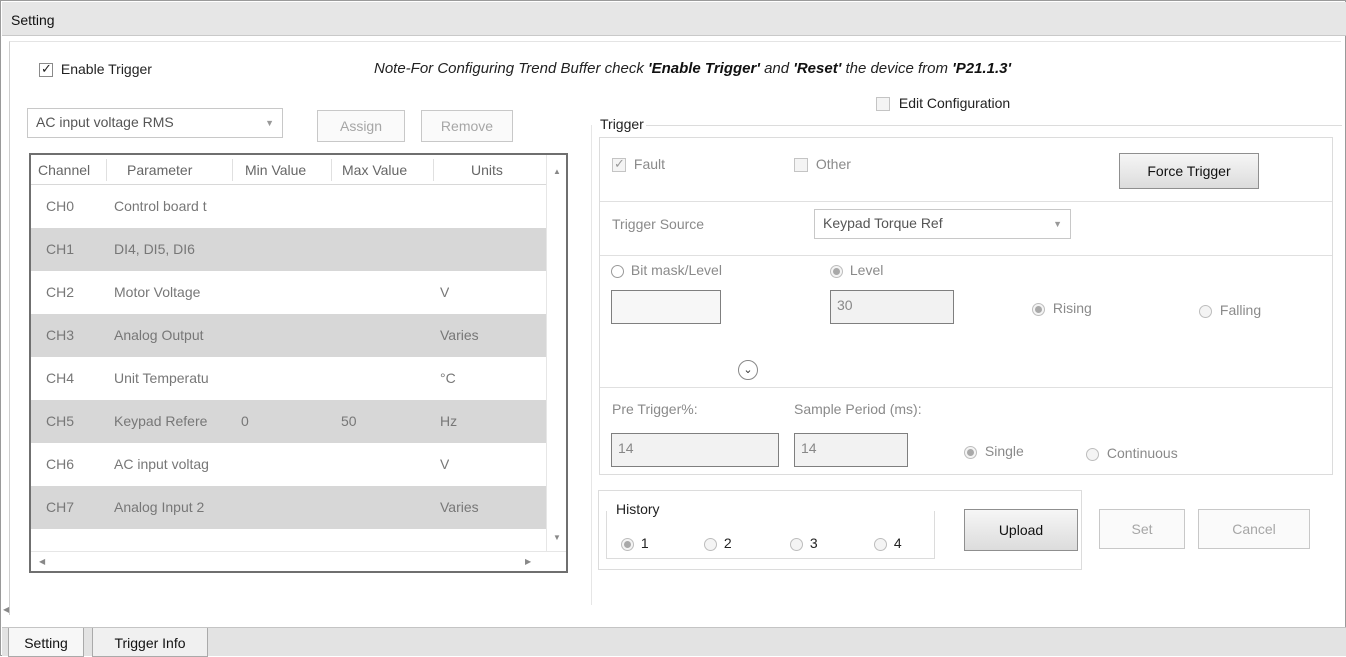  What do you see at coordinates (813, 543) in the screenshot?
I see `history-option-label: 3` at bounding box center [813, 543].